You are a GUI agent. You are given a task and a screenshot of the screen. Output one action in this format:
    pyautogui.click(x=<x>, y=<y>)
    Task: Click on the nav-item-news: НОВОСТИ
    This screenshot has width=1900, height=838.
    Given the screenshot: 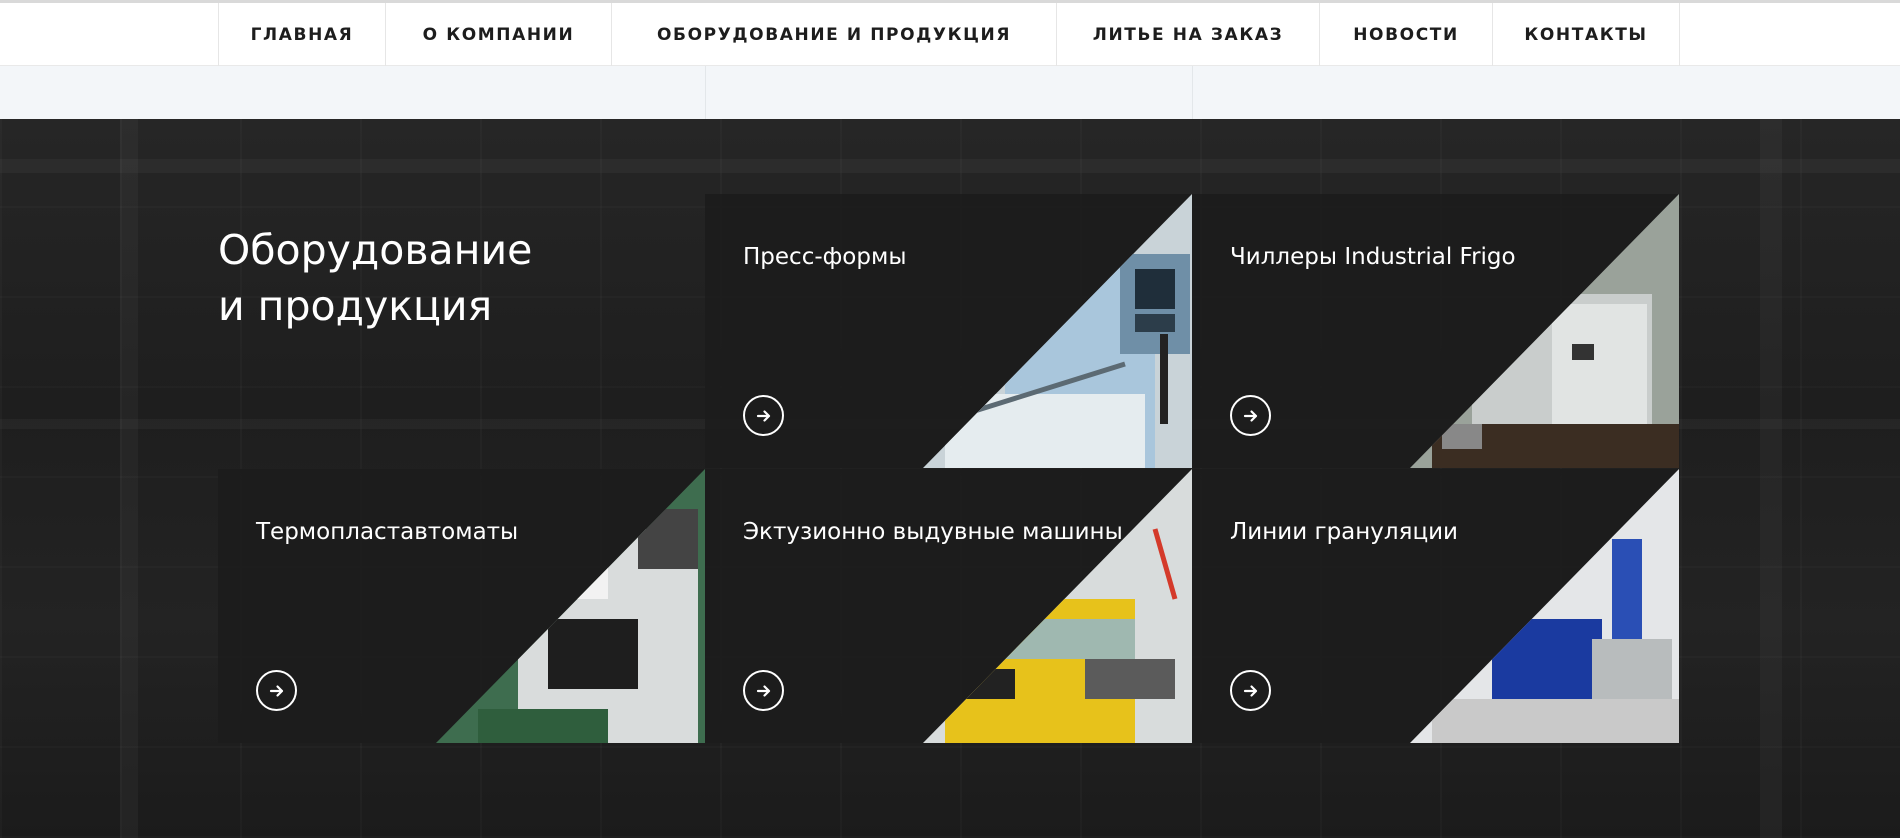 What is the action you would take?
    pyautogui.click(x=1405, y=34)
    